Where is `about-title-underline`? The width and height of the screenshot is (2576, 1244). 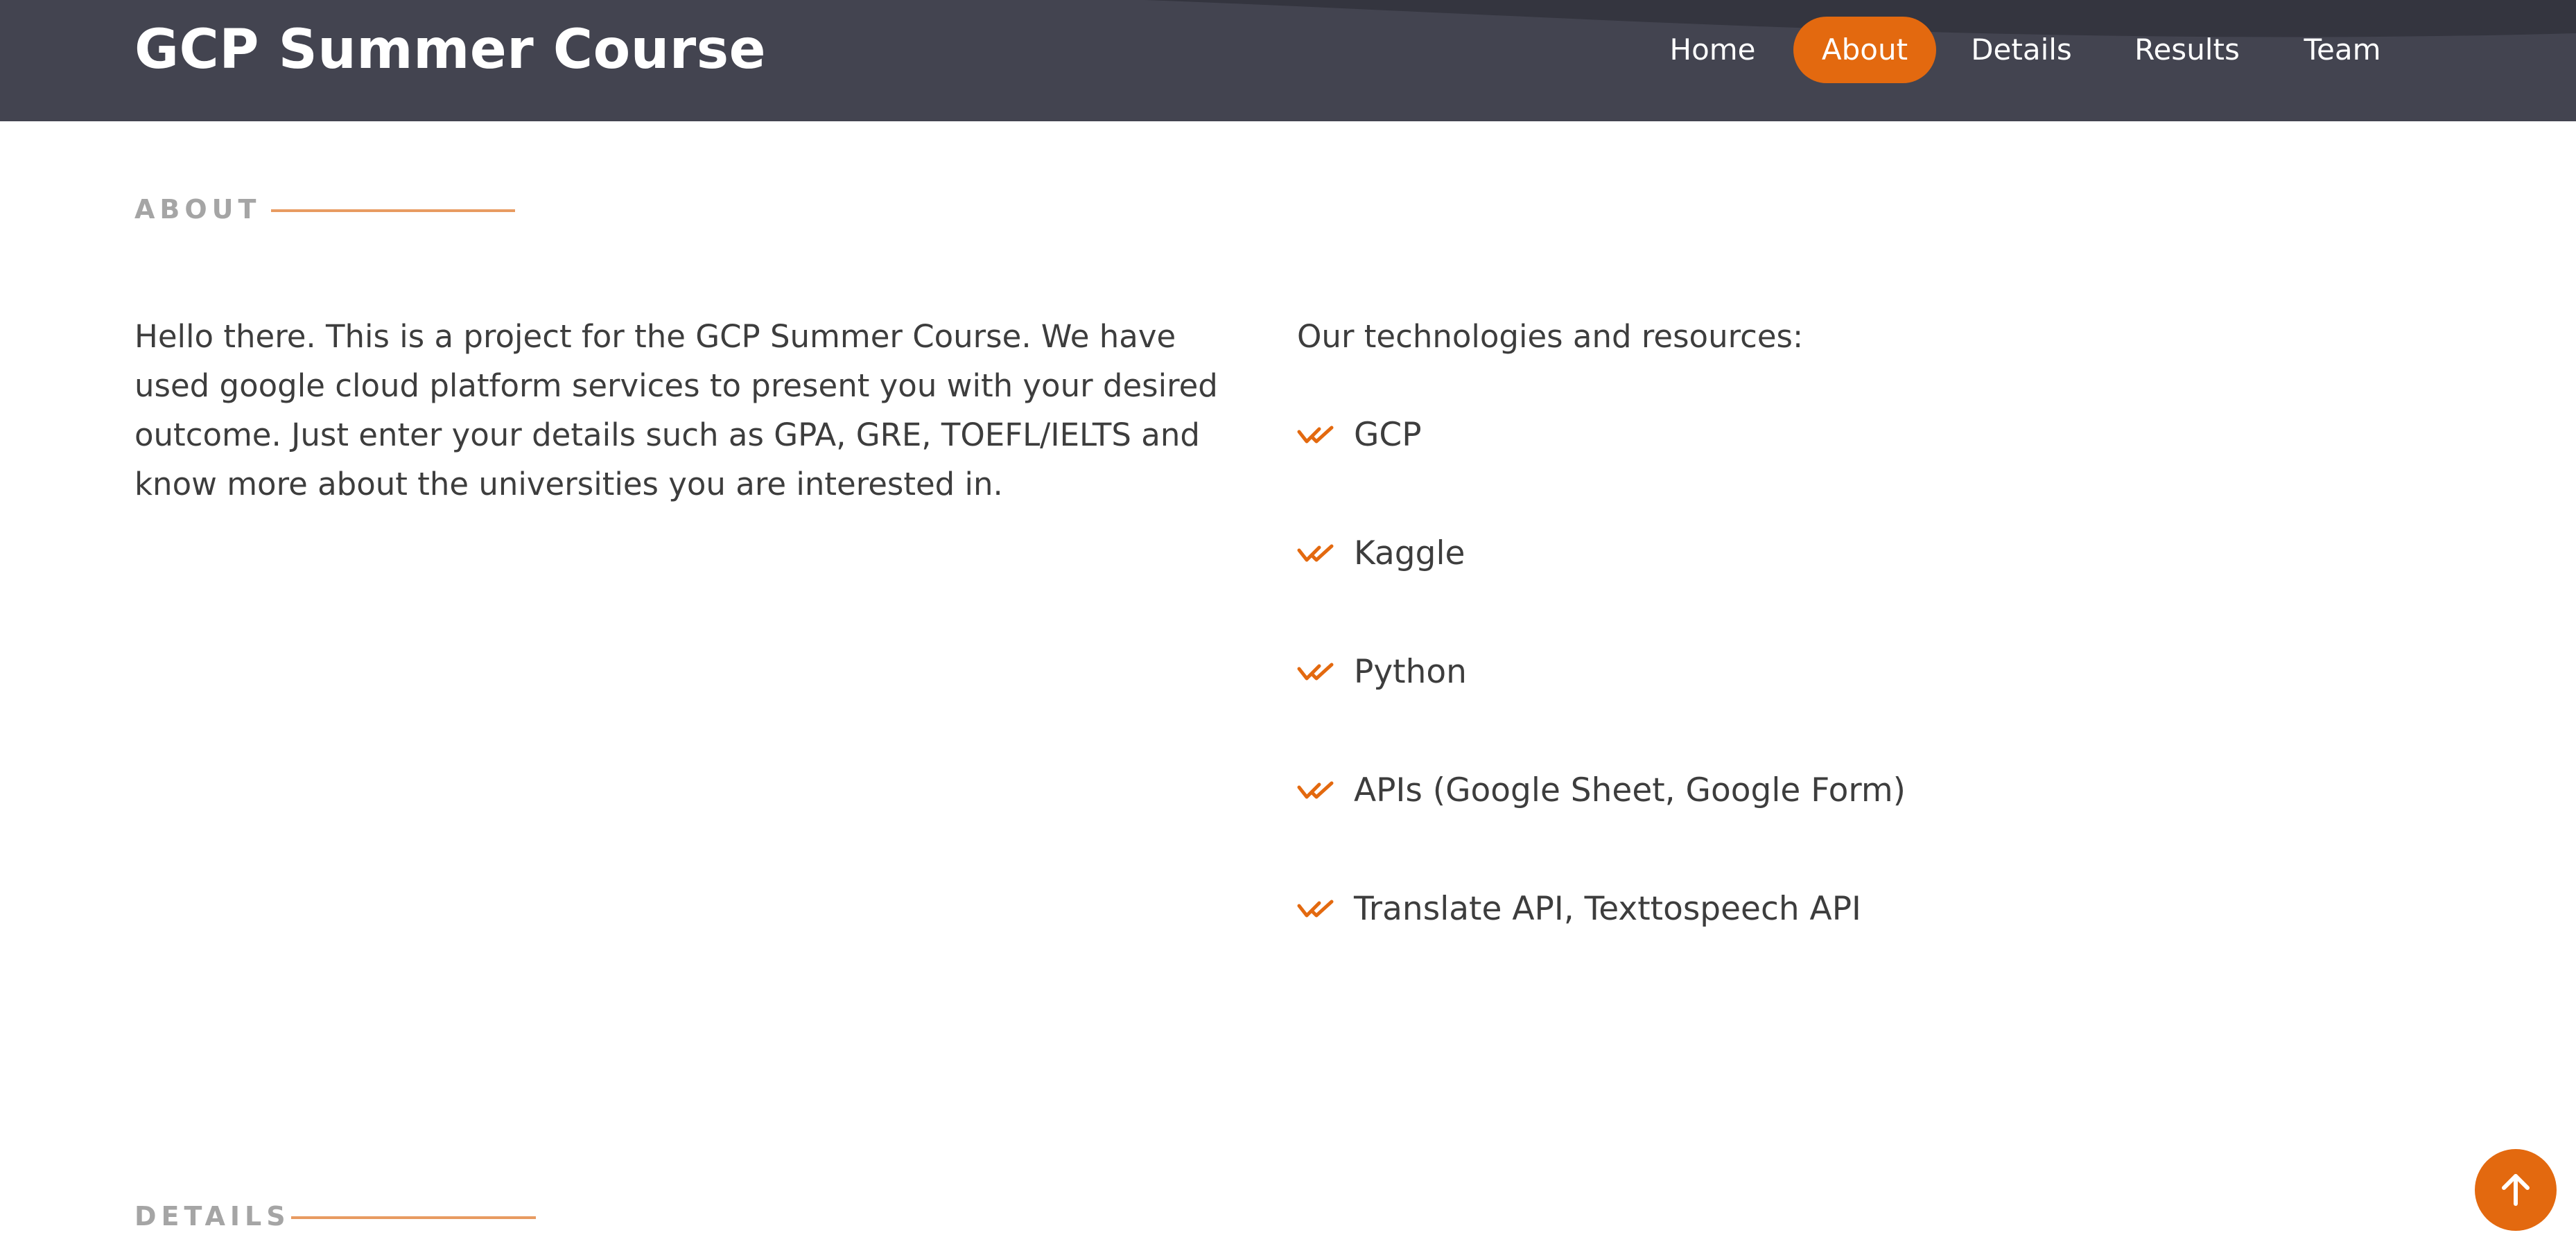
about-title-underline is located at coordinates (393, 210).